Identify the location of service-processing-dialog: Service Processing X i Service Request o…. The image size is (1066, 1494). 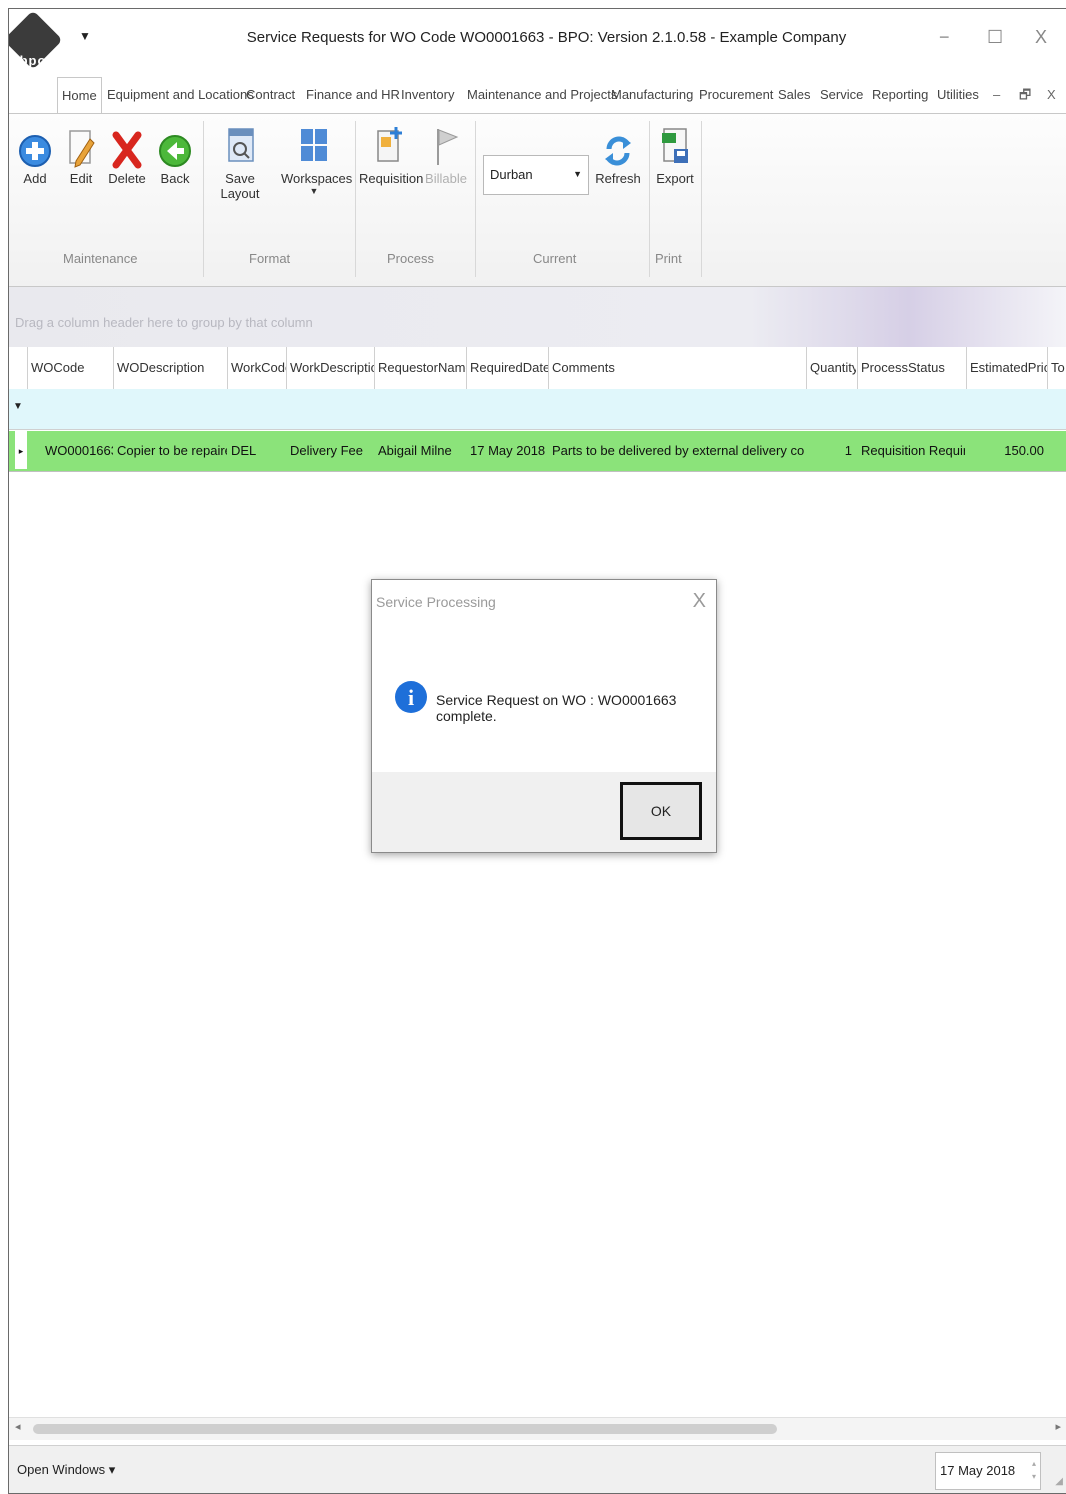
(544, 716).